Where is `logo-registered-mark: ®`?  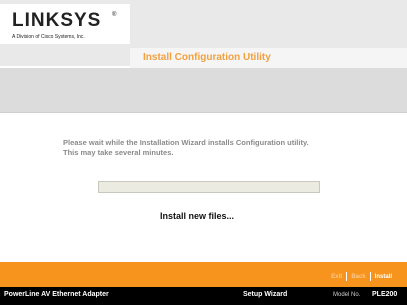
logo-registered-mark: ® is located at coordinates (114, 15).